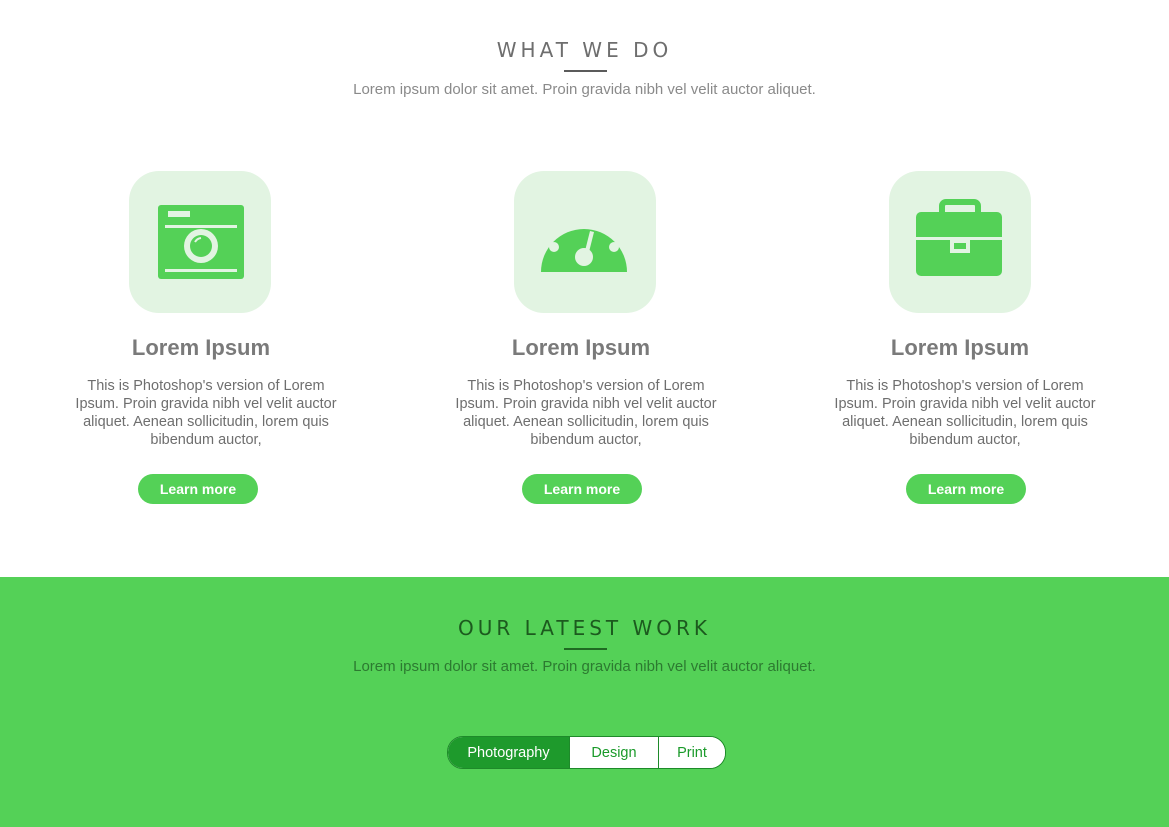 Image resolution: width=1169 pixels, height=827 pixels. Describe the element at coordinates (582, 489) in the screenshot. I see `learn-more-button-2: Learn more` at that location.